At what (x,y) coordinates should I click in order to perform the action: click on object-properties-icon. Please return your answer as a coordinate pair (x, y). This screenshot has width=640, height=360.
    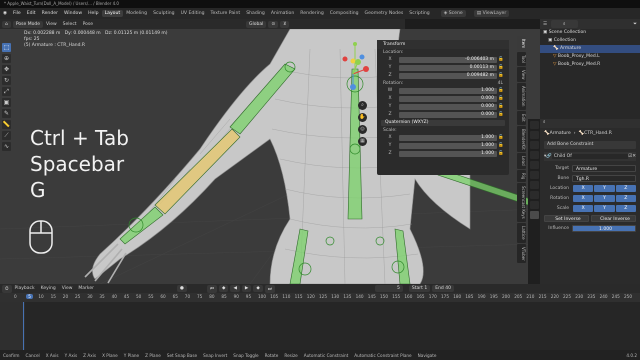
    Looking at the image, I should click on (534, 175).